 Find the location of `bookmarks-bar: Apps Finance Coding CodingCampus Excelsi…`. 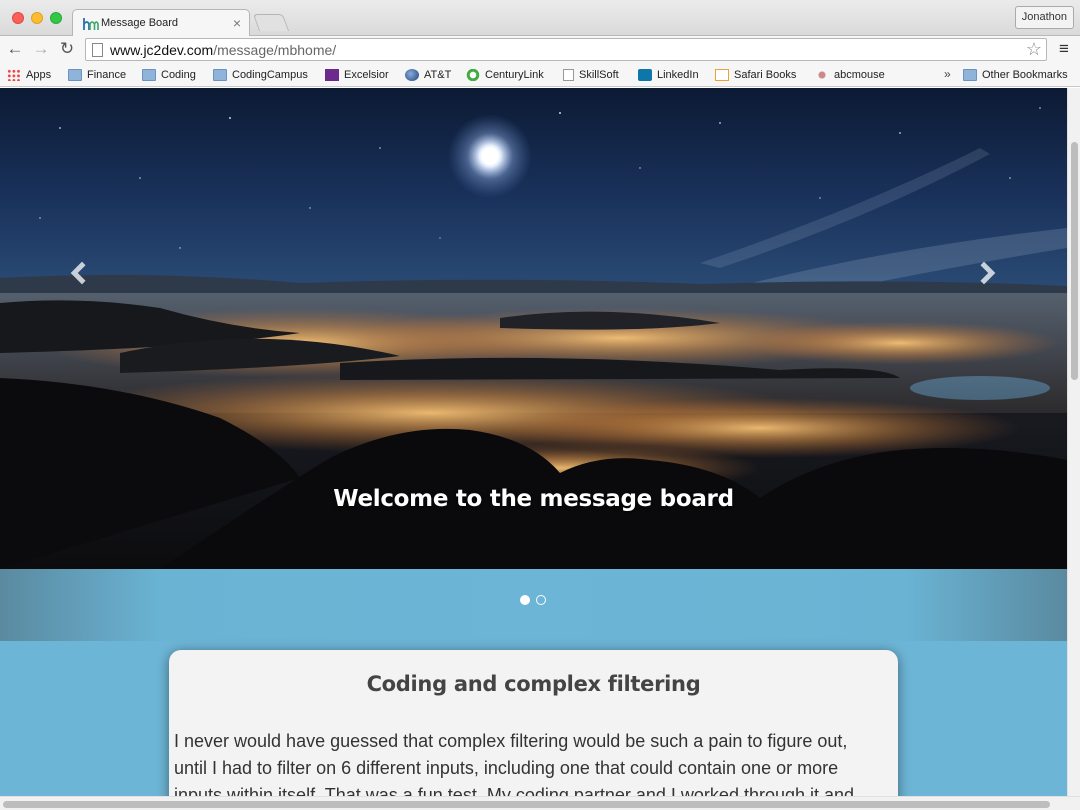

bookmarks-bar: Apps Finance Coding CodingCampus Excelsi… is located at coordinates (540, 75).